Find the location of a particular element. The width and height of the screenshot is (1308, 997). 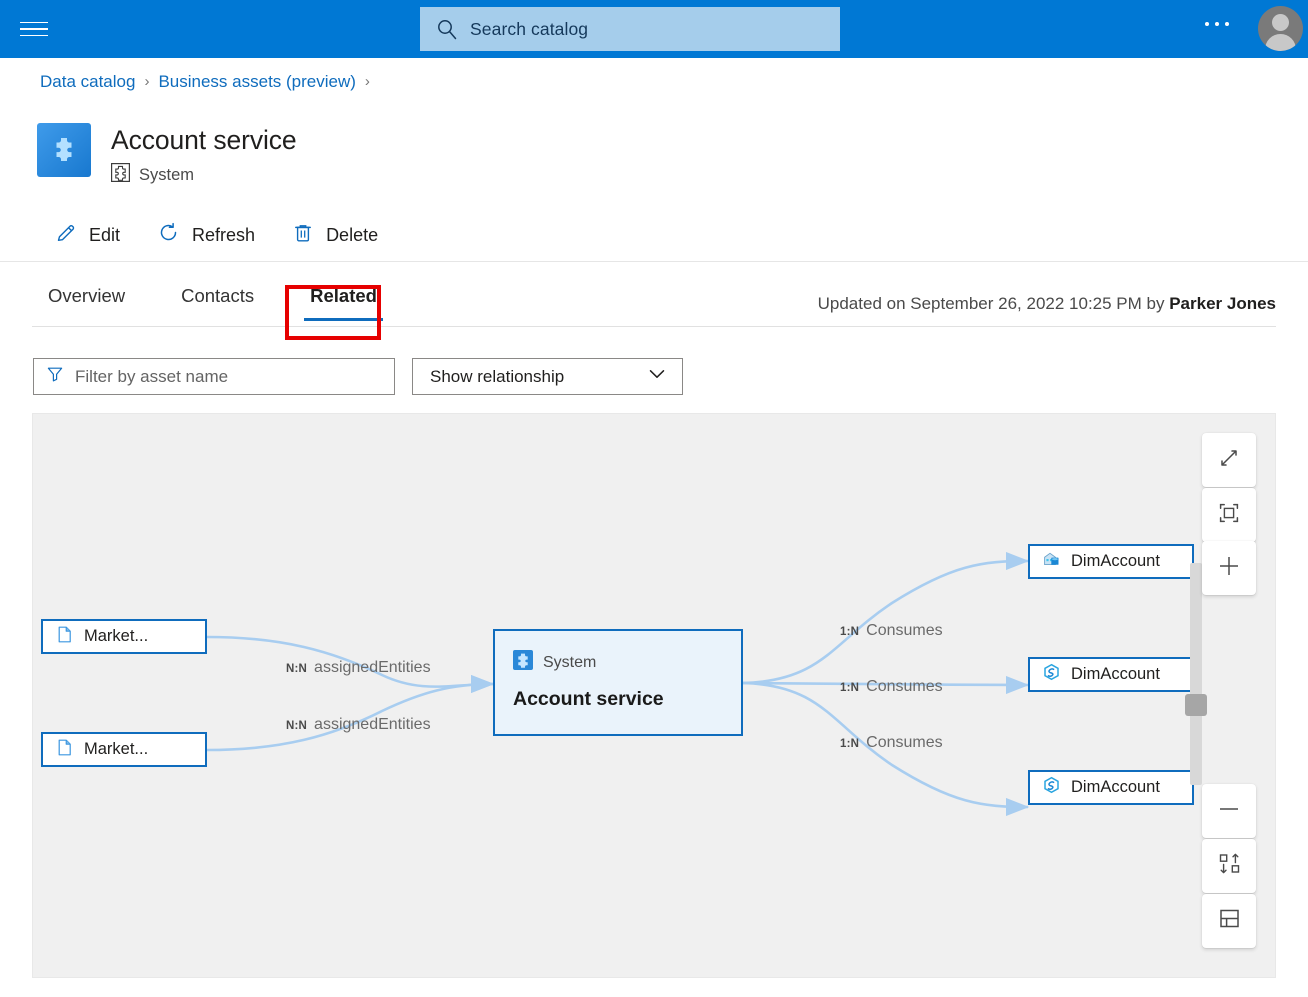

show-relationship-dropdown: Show relationship is located at coordinates (547, 376).